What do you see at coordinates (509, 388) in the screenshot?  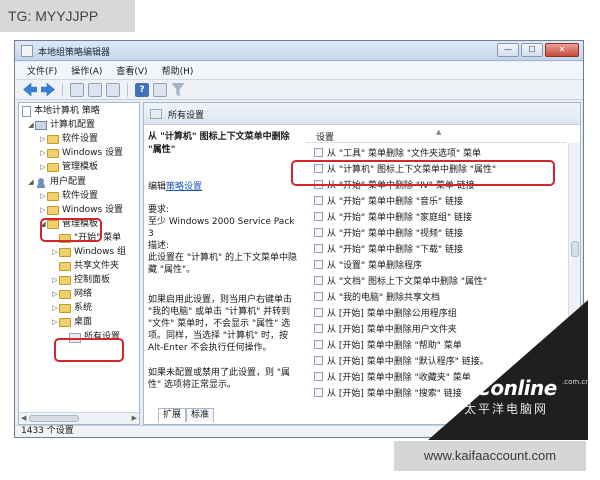 I see `watermark-logo: PConline` at bounding box center [509, 388].